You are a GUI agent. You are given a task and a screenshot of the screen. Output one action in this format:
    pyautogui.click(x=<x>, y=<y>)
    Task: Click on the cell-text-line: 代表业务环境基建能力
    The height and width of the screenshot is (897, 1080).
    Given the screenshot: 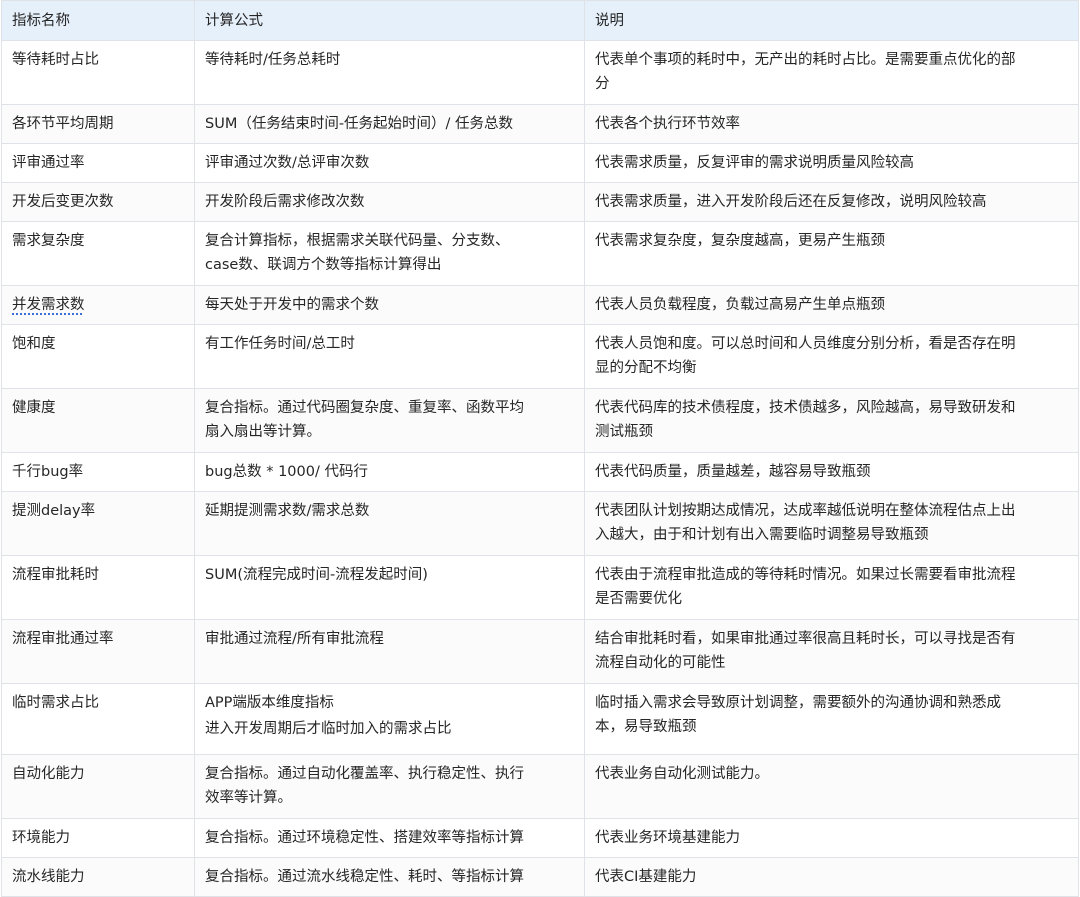 What is the action you would take?
    pyautogui.click(x=667, y=838)
    